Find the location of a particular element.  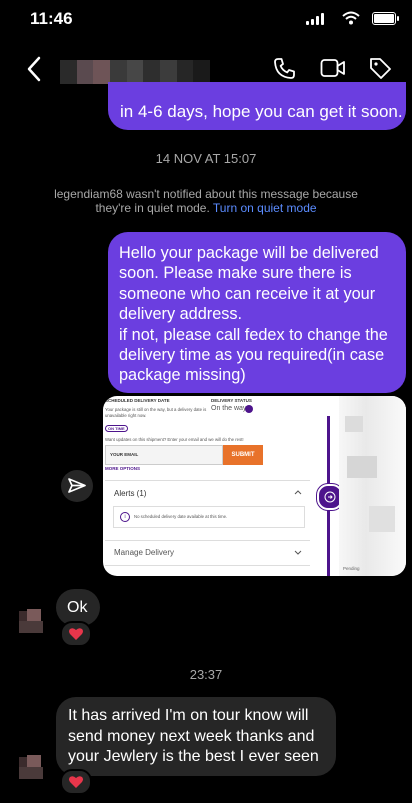

status-bar: 11:46 is located at coordinates (206, 20).